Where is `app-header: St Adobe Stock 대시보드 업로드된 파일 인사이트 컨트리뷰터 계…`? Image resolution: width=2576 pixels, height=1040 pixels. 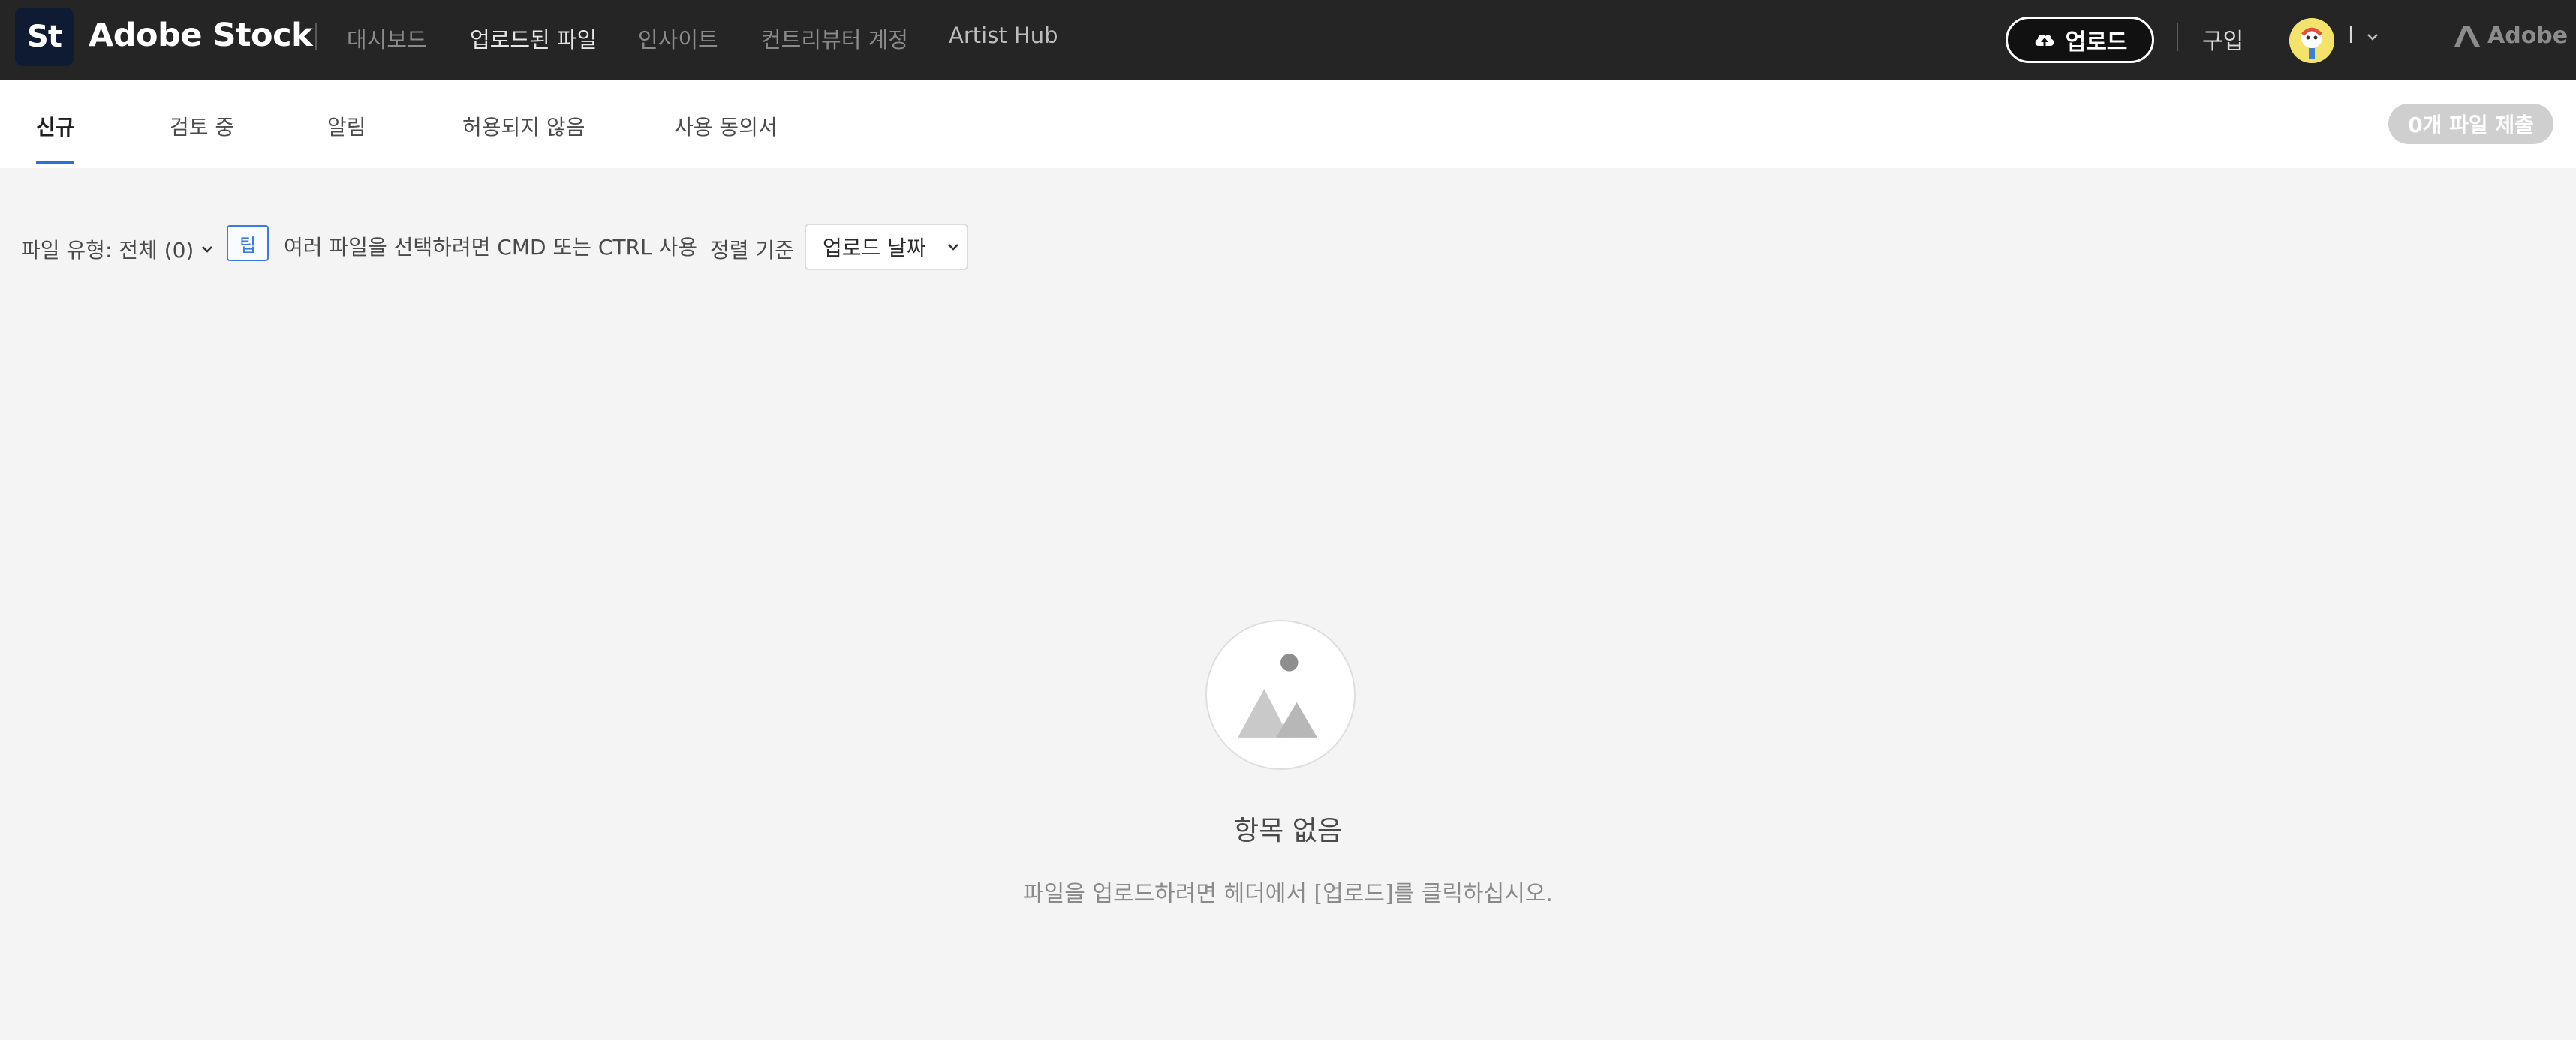 app-header: St Adobe Stock 대시보드 업로드된 파일 인사이트 컨트리뷰터 계… is located at coordinates (1288, 40).